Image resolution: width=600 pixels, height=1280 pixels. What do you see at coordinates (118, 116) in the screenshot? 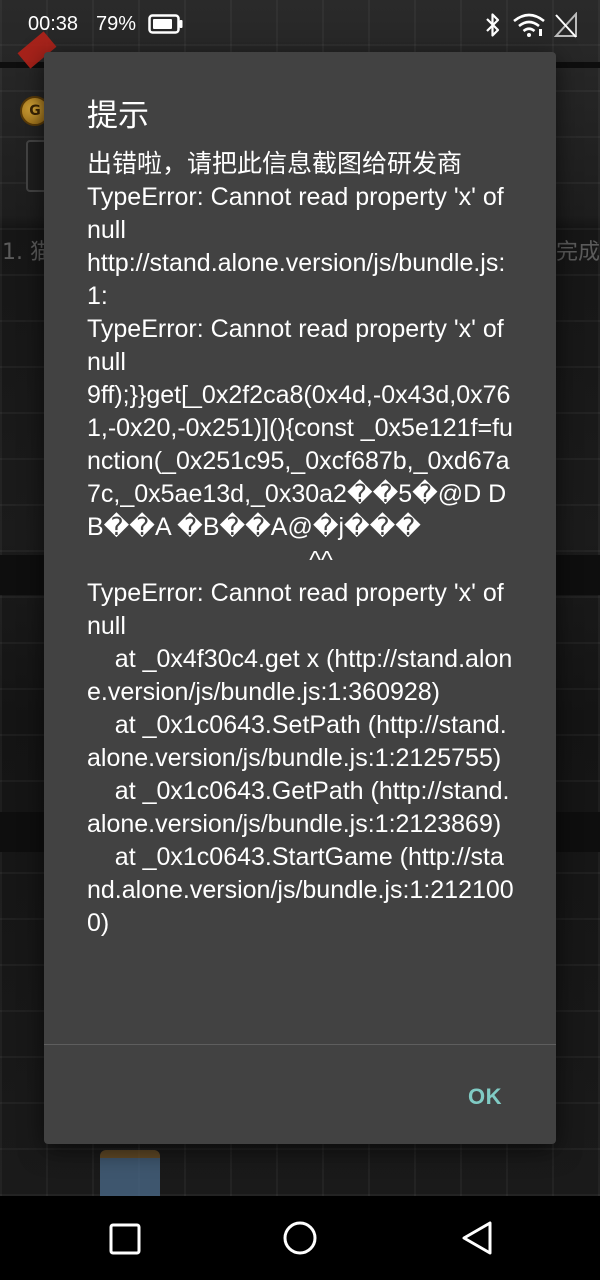
I see `dialog-title: 提示` at bounding box center [118, 116].